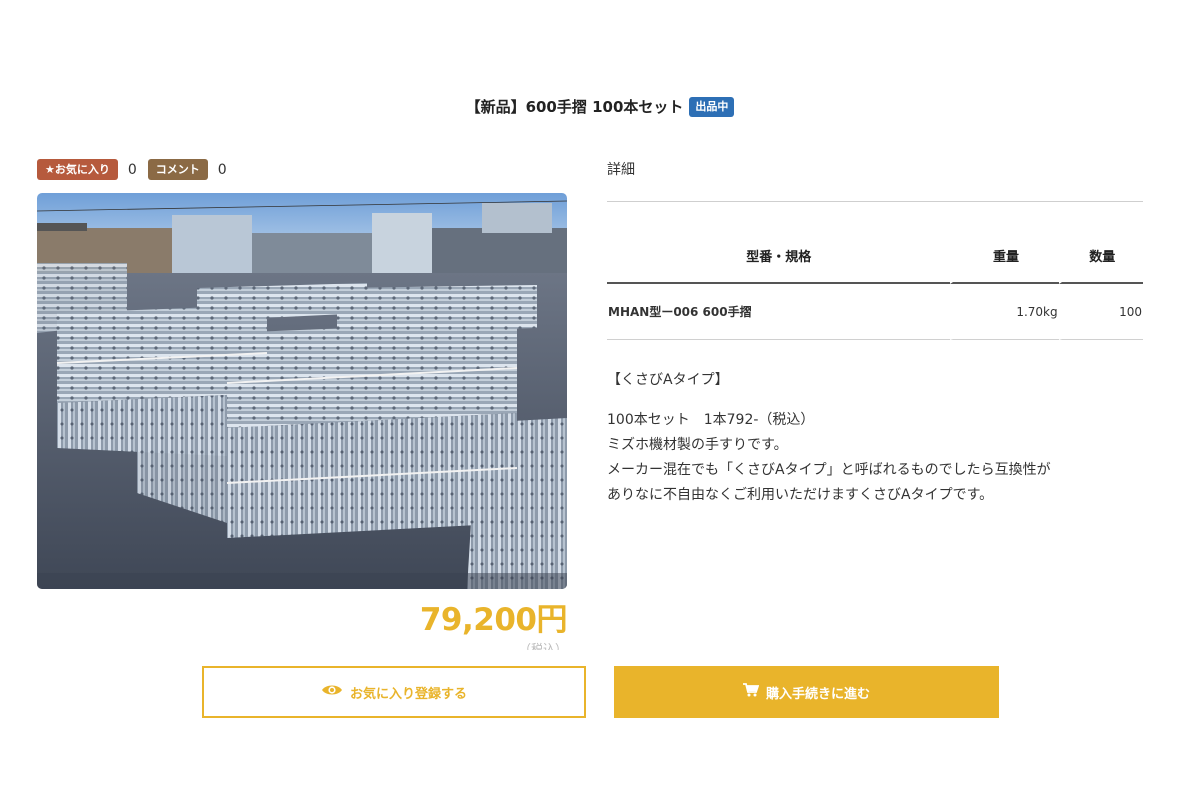 This screenshot has height=798, width=1200. I want to click on product-header: 【新品】600手摺 100本セット 出品中, so click(600, 106).